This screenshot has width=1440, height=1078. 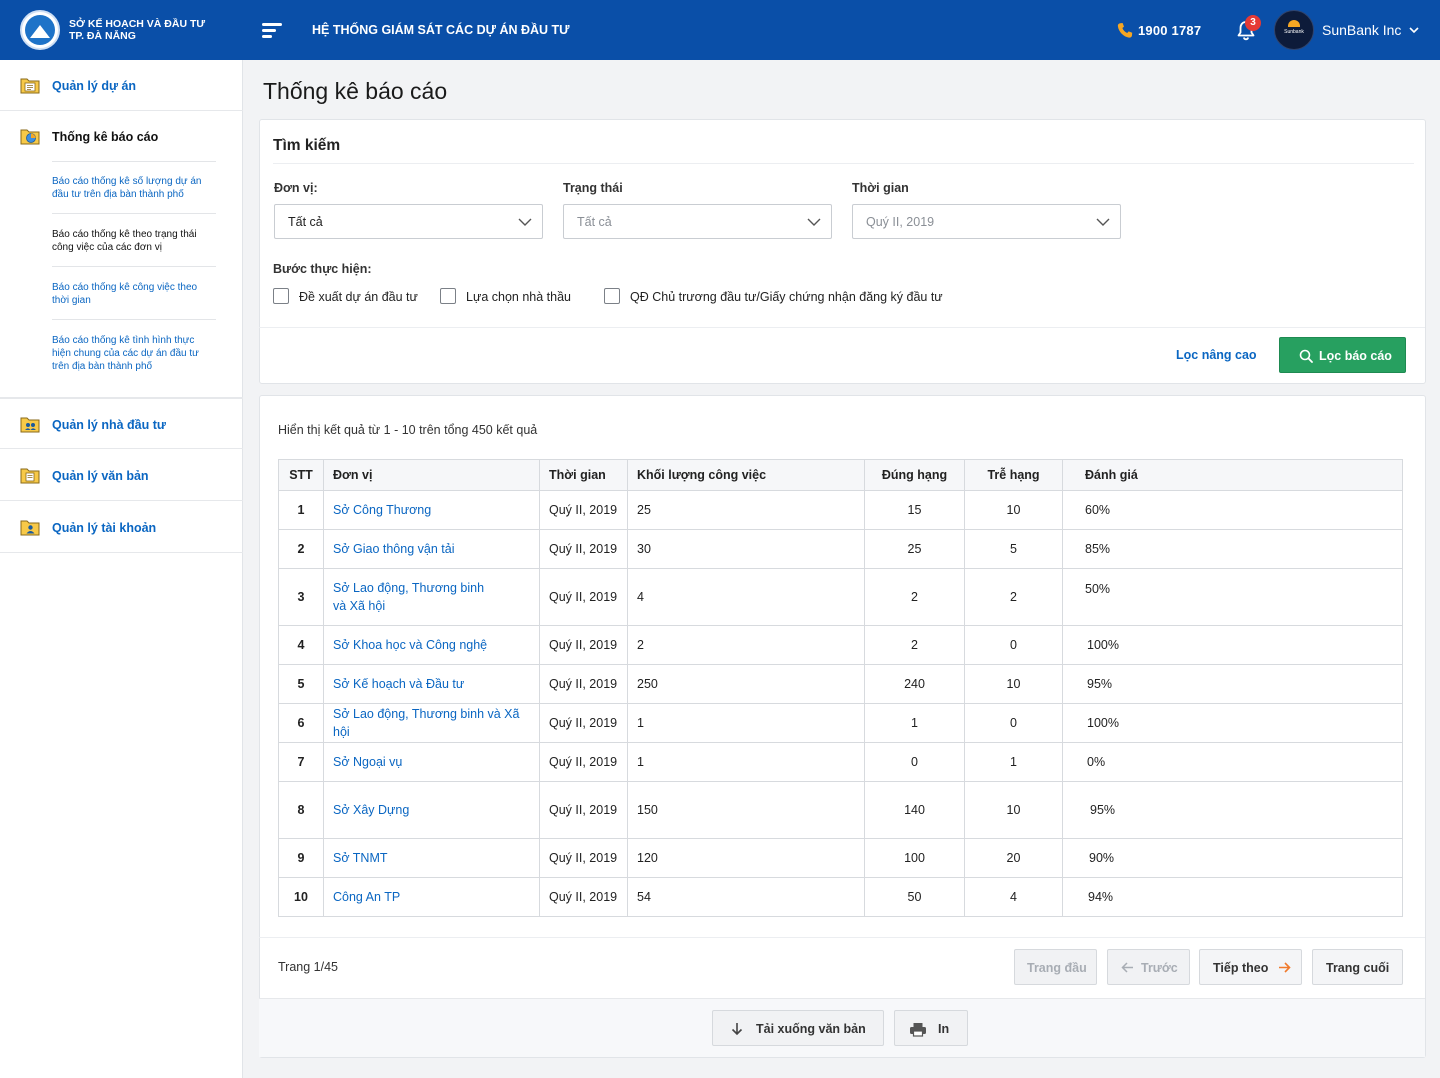 I want to click on print-button: In, so click(x=931, y=1028).